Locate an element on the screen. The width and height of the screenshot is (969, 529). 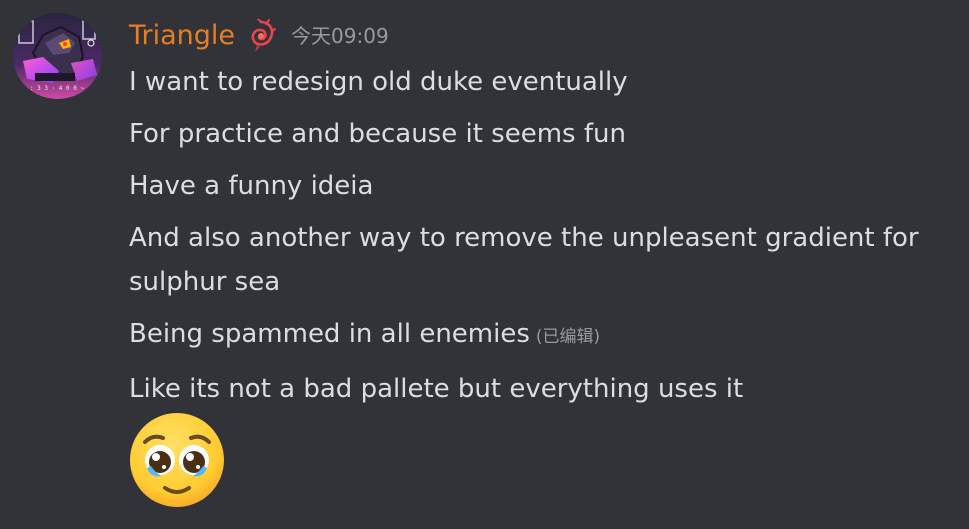
message-header: Triangle 今天09:09 is located at coordinates (259, 36).